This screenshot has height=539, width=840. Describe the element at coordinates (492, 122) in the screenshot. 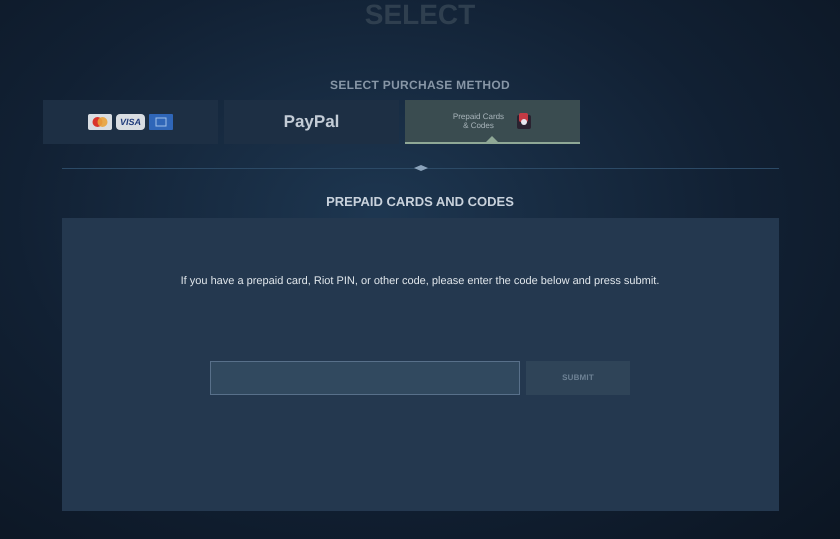

I see `payment-method-tab: Prepaid Cards & Codes` at that location.